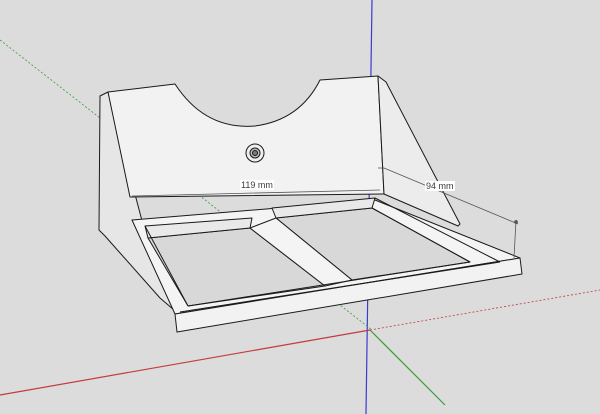 Image resolution: width=600 pixels, height=414 pixels. I want to click on red-axis, so click(185, 362).